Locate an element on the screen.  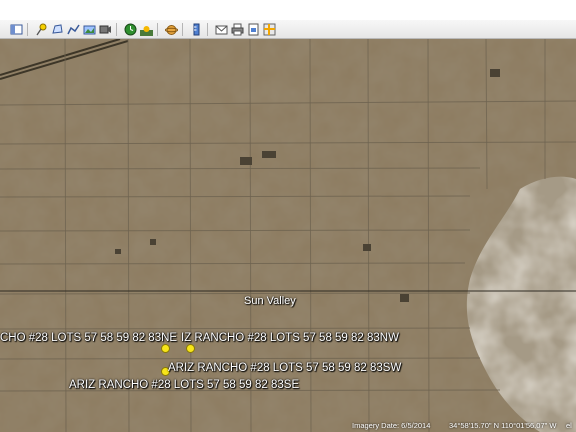
image-overlay-icon is located at coordinates (89, 29).